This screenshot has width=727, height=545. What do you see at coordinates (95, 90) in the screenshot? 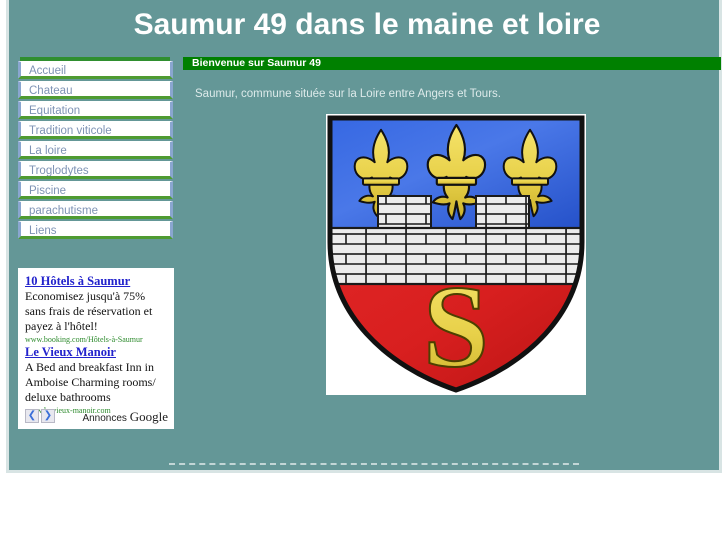
I see `sidebar-item-chateau: Chateau` at bounding box center [95, 90].